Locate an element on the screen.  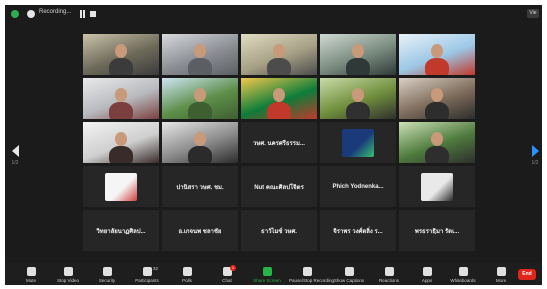
toolbar-show-captions-button: Show Captions is located at coordinates (349, 275).